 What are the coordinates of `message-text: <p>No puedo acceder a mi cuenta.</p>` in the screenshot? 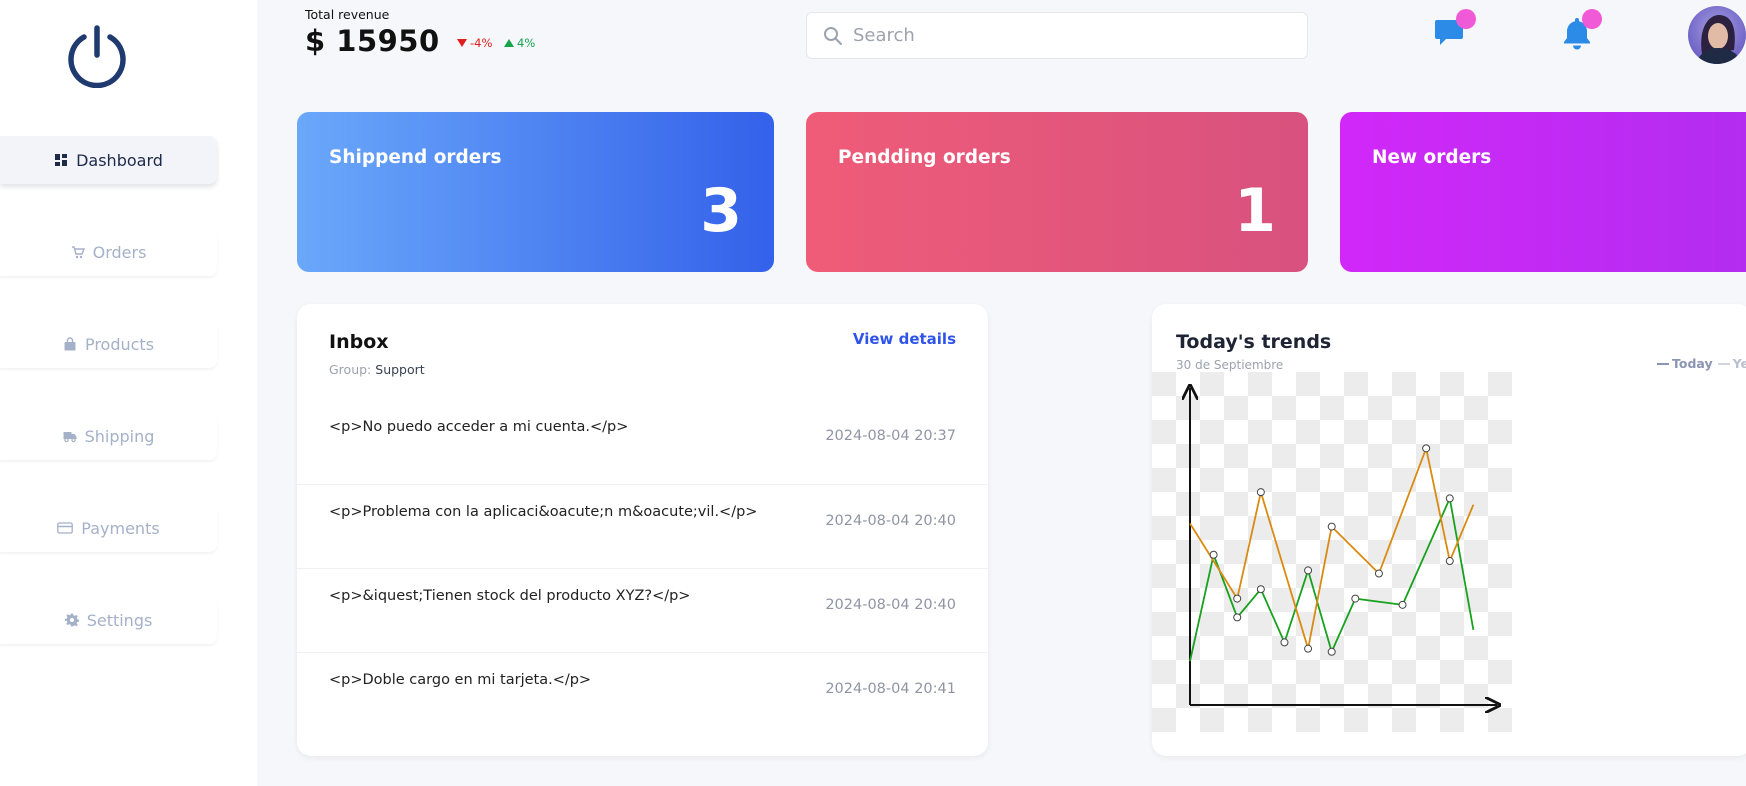 It's located at (479, 427).